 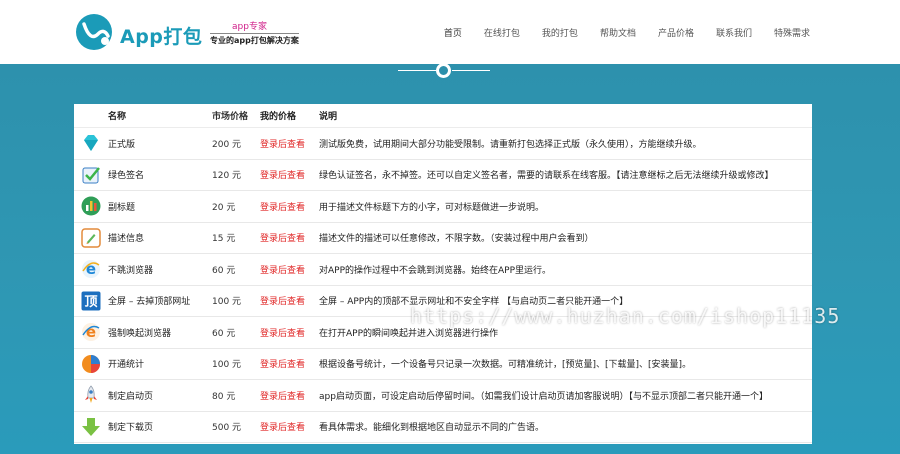 I want to click on nav-pricing: 产品价格, so click(x=676, y=32).